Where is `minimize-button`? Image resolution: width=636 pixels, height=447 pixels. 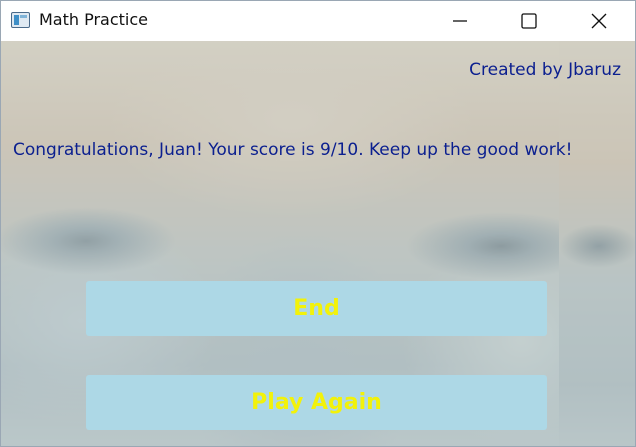 minimize-button is located at coordinates (460, 21).